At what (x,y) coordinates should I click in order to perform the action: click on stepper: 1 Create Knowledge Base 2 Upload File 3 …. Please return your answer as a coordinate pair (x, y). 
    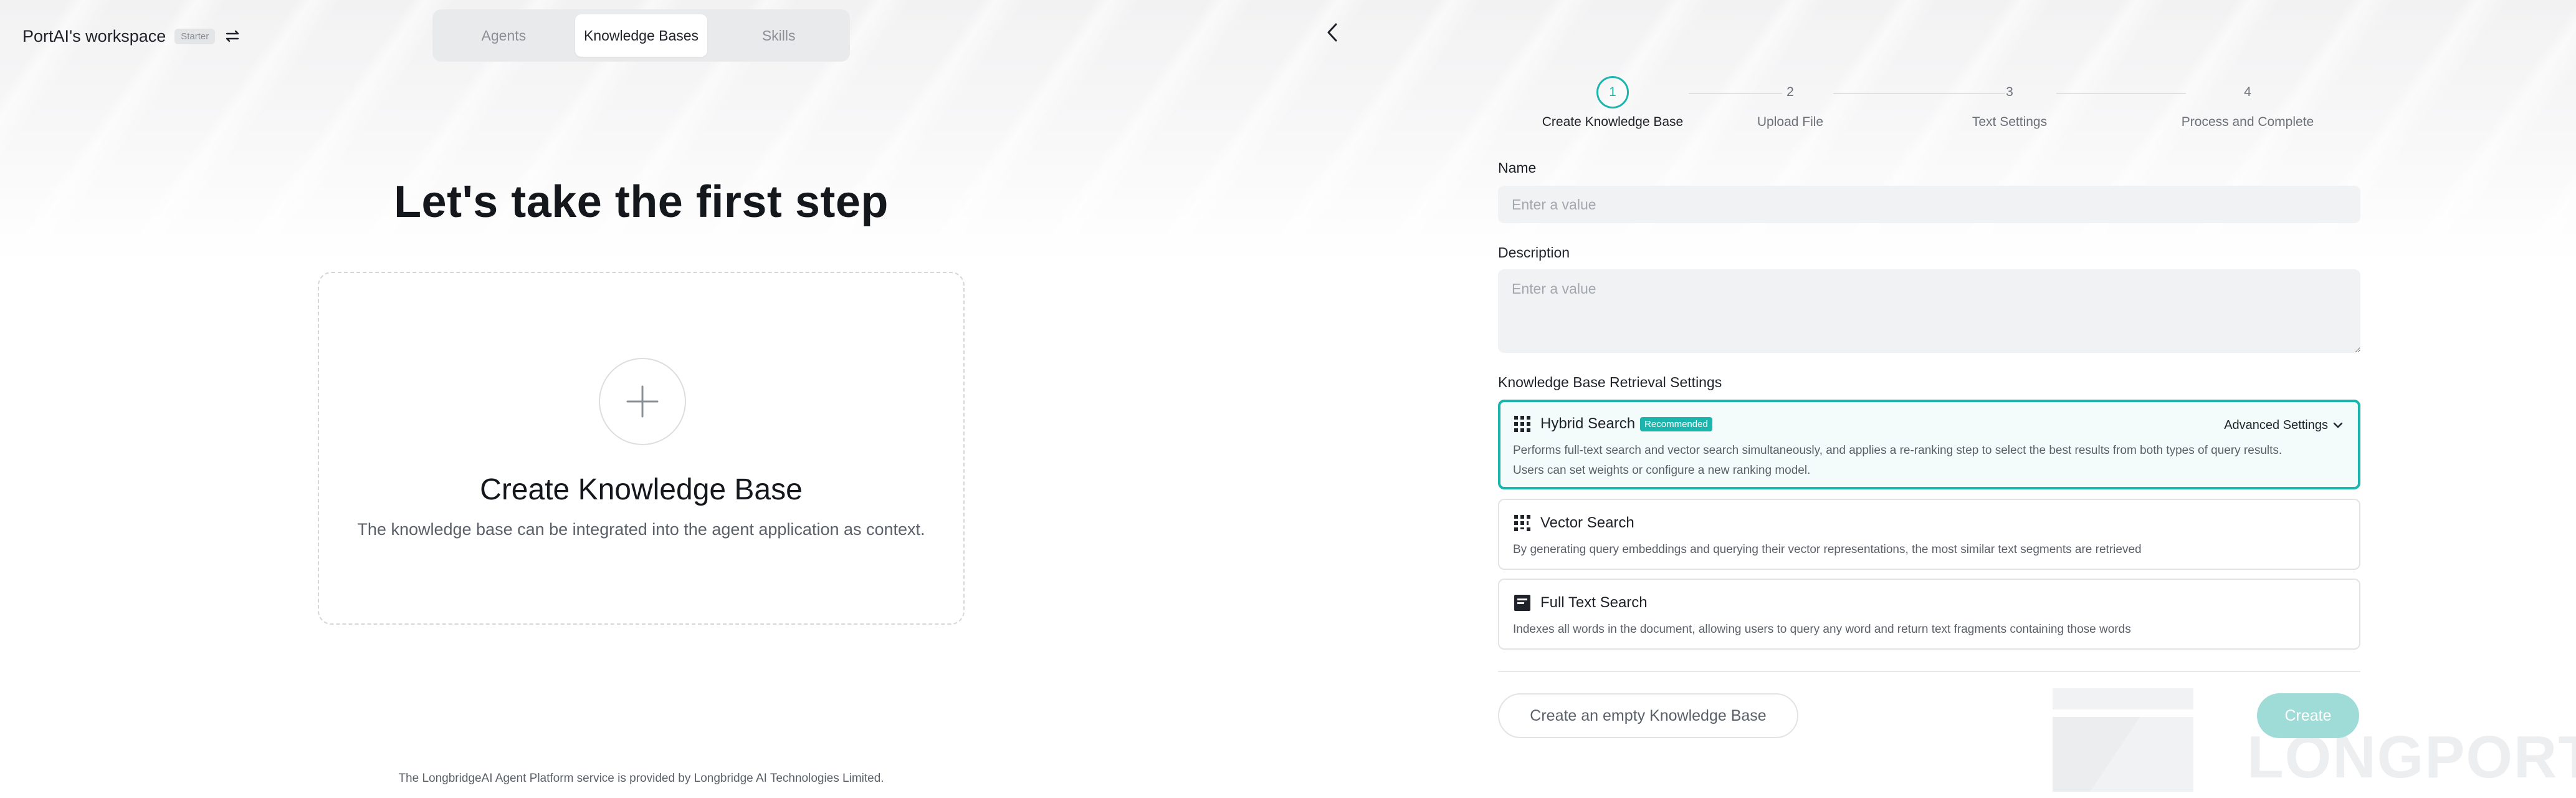
    Looking at the image, I should click on (1930, 107).